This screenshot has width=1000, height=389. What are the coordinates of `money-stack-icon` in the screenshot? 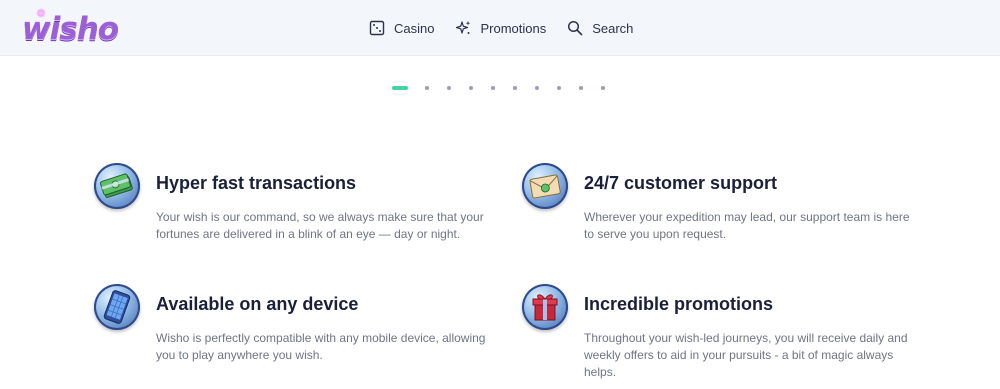 It's located at (117, 186).